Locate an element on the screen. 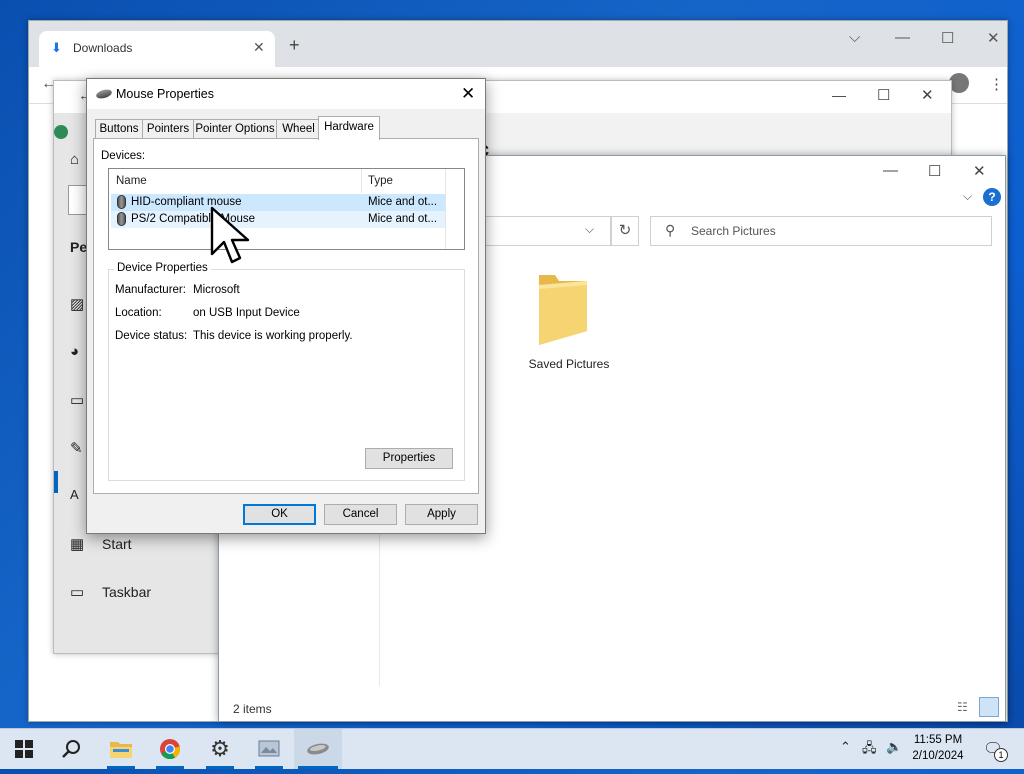  tab-wheel: Wheel is located at coordinates (298, 129).